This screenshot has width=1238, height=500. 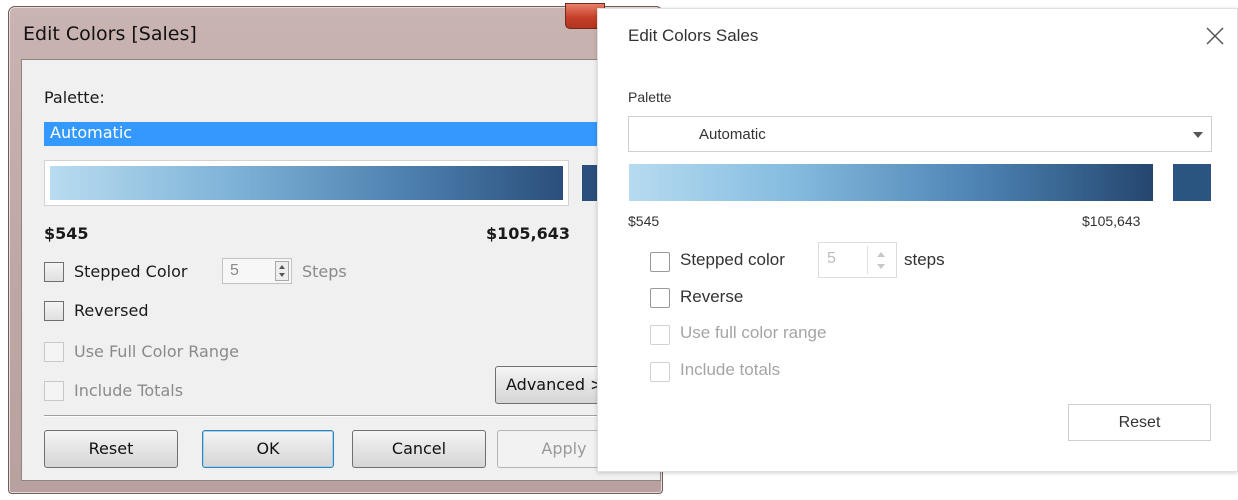 I want to click on modern-color-ramp, so click(x=891, y=182).